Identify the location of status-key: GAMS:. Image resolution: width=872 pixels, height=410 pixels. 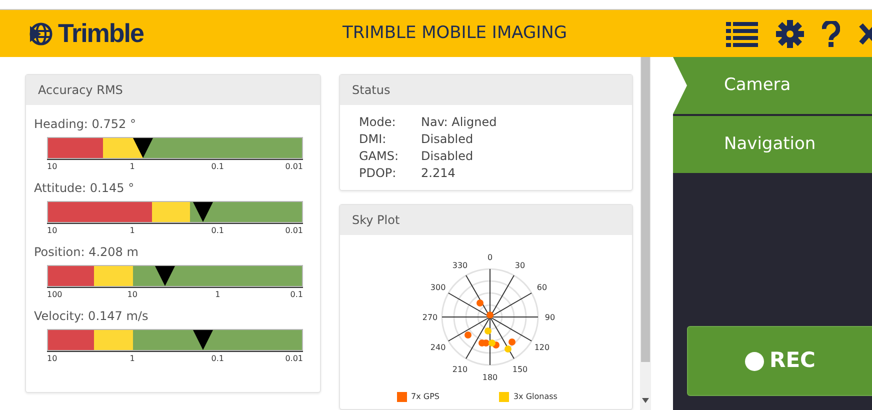
(383, 156).